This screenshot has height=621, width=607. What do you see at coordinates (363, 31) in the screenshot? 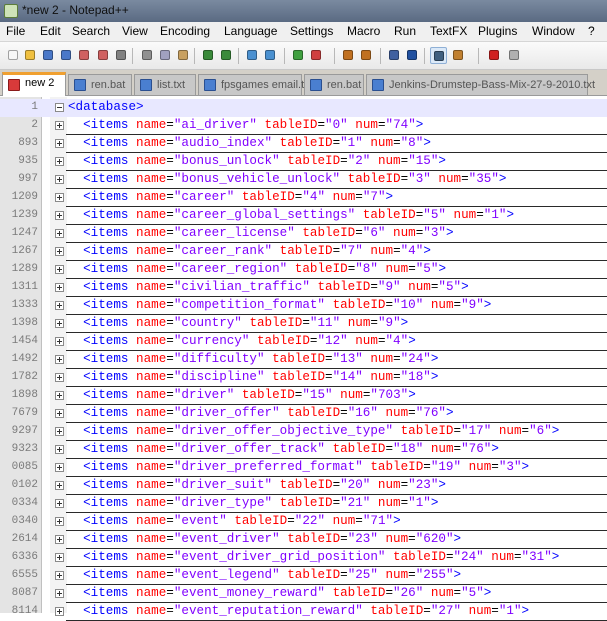
I see `menu-macro: Macro` at bounding box center [363, 31].